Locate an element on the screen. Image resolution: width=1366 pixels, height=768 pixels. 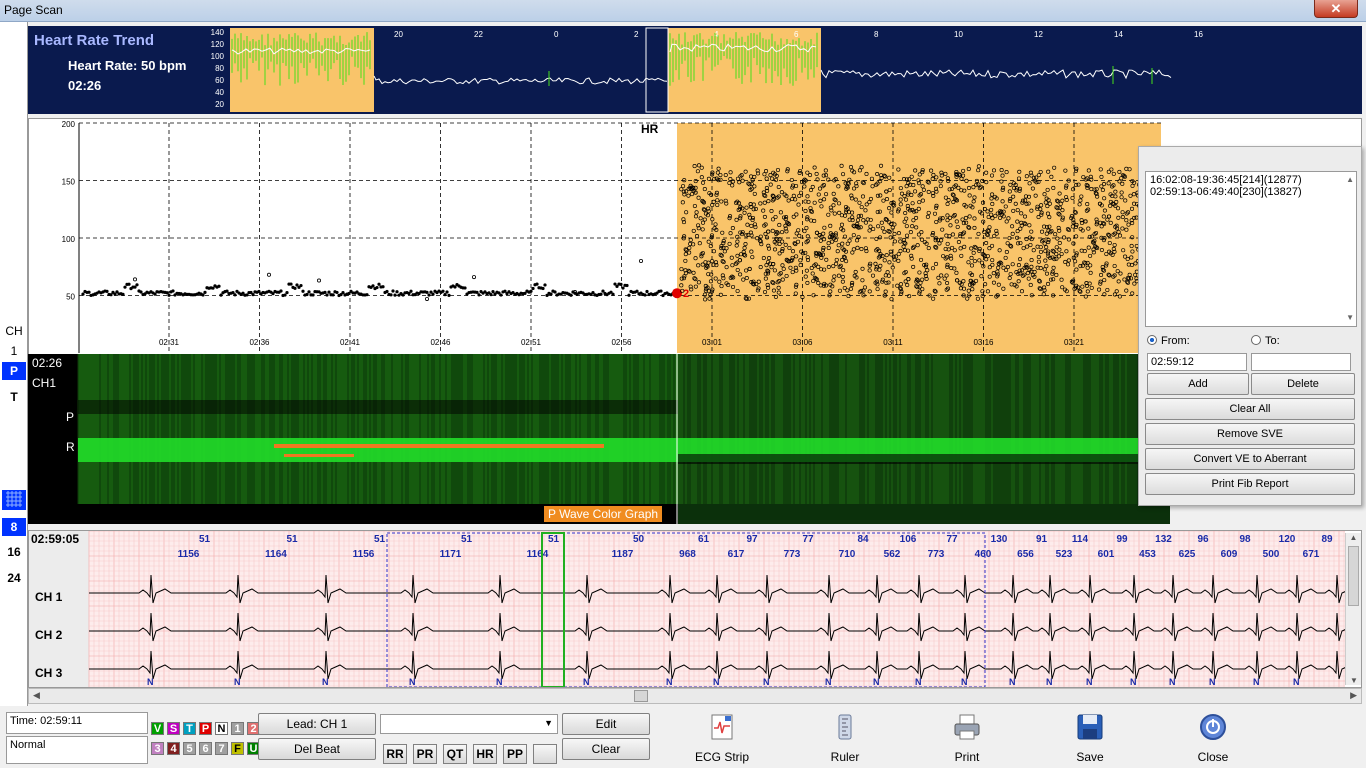
trend-hr-line is located at coordinates (996, 74).